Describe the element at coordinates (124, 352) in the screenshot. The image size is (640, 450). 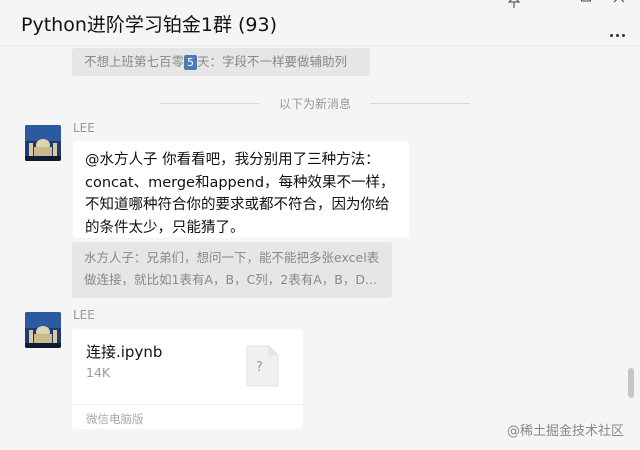
I see `file-name: 连接.ipynb` at that location.